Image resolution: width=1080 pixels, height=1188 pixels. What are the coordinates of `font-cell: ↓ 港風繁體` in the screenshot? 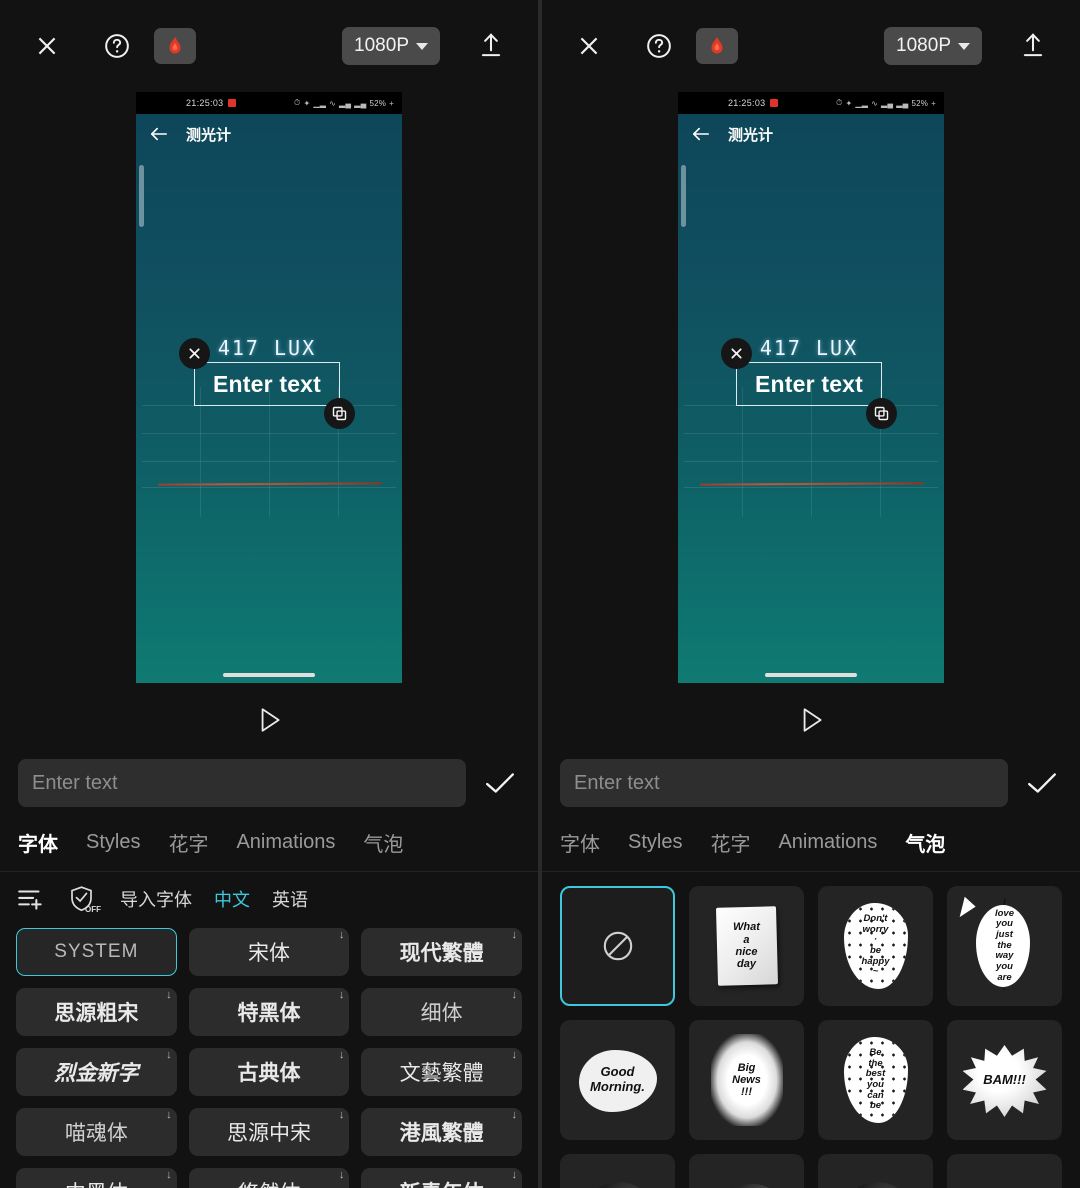 It's located at (441, 1132).